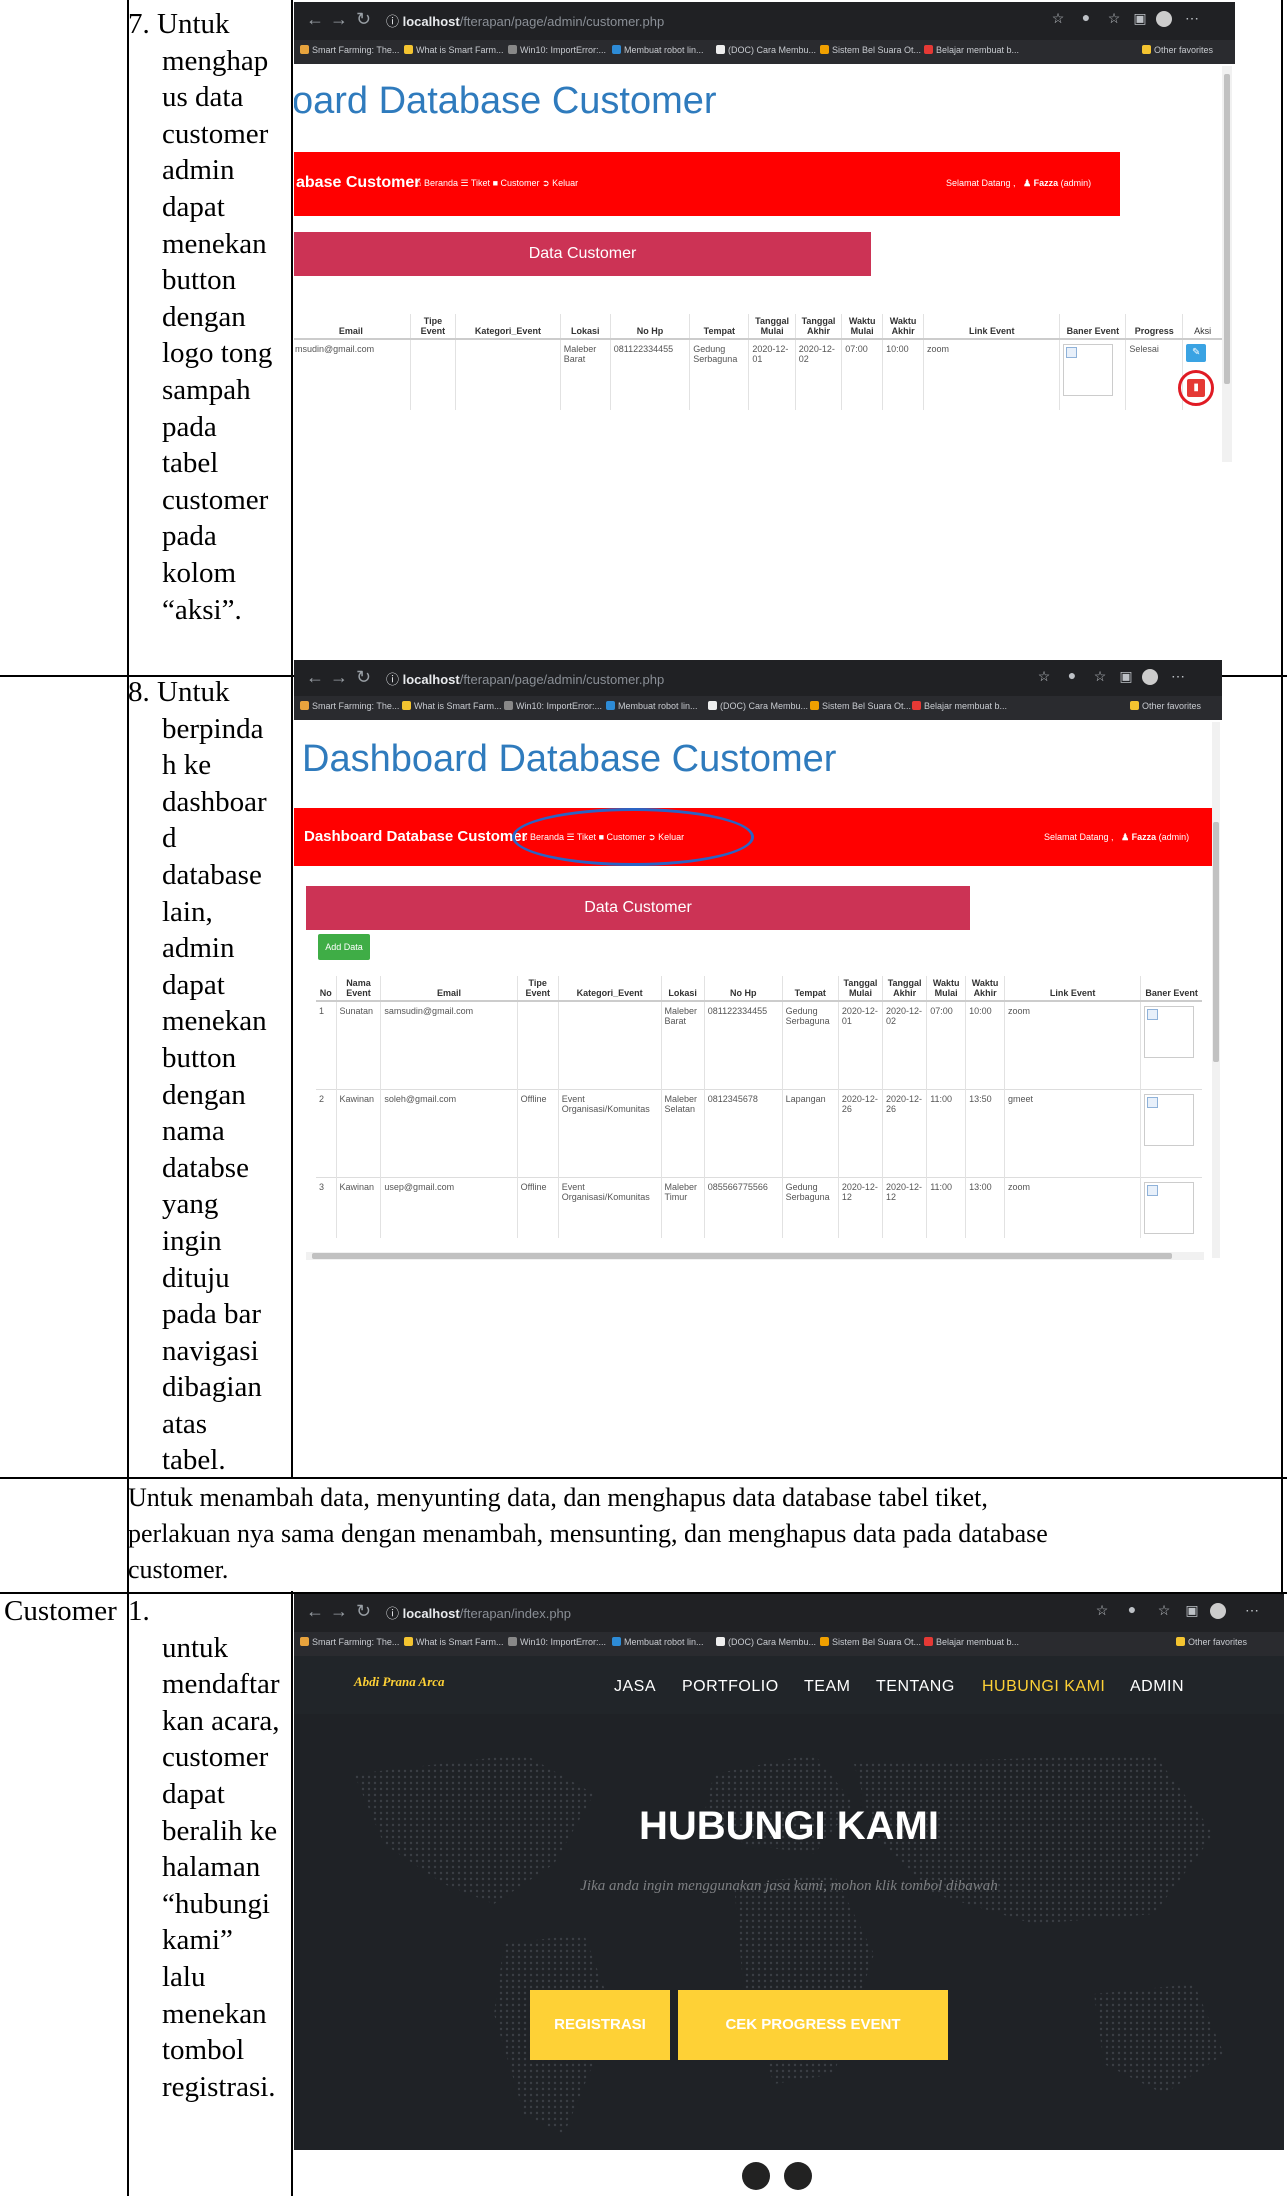 Image resolution: width=1287 pixels, height=2196 pixels. What do you see at coordinates (358, 183) in the screenshot?
I see `navbar-brand: abase Customer` at bounding box center [358, 183].